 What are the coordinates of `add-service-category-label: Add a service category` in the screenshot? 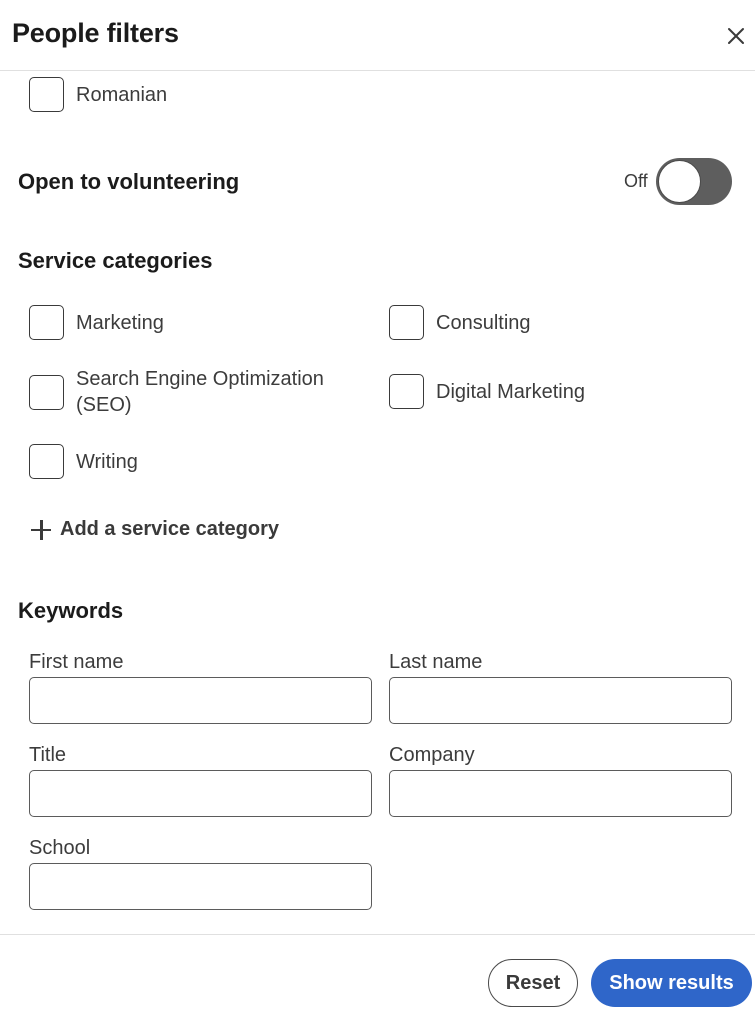 It's located at (169, 529).